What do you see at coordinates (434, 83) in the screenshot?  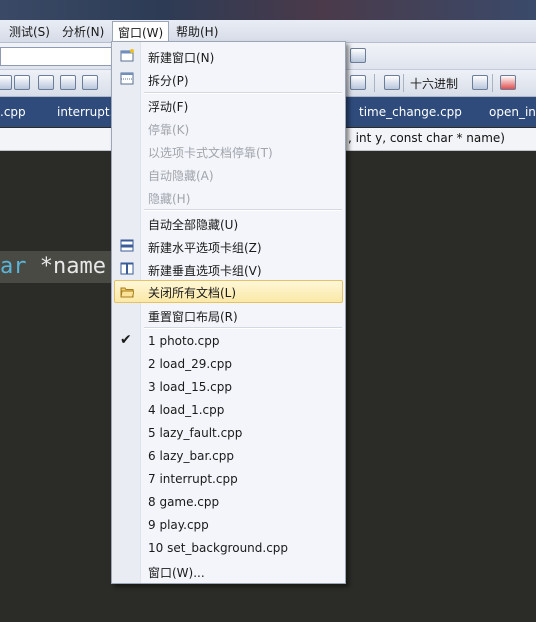 I see `hexadecimal-button: 十六进制` at bounding box center [434, 83].